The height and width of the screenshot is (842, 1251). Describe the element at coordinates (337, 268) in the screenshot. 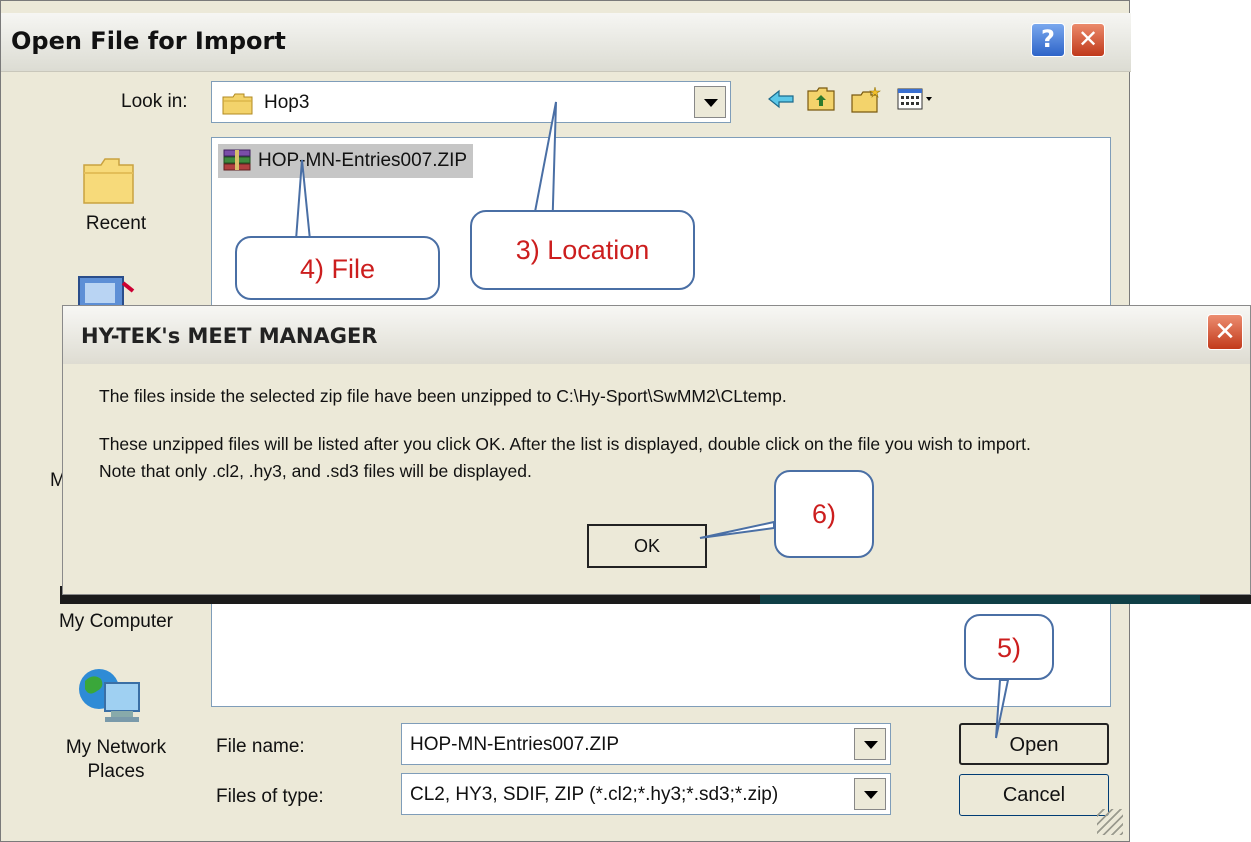

I see `callout-file: 4) File` at that location.